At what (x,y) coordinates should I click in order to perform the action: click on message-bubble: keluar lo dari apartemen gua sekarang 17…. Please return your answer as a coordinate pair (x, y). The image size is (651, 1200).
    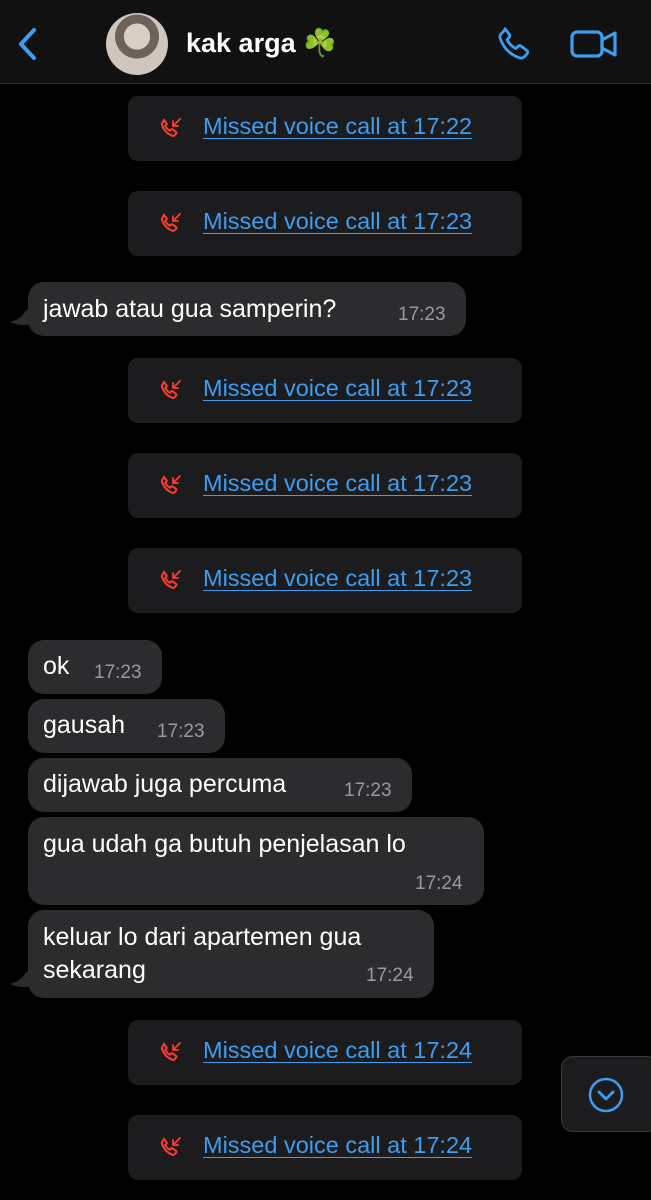
    Looking at the image, I should click on (231, 954).